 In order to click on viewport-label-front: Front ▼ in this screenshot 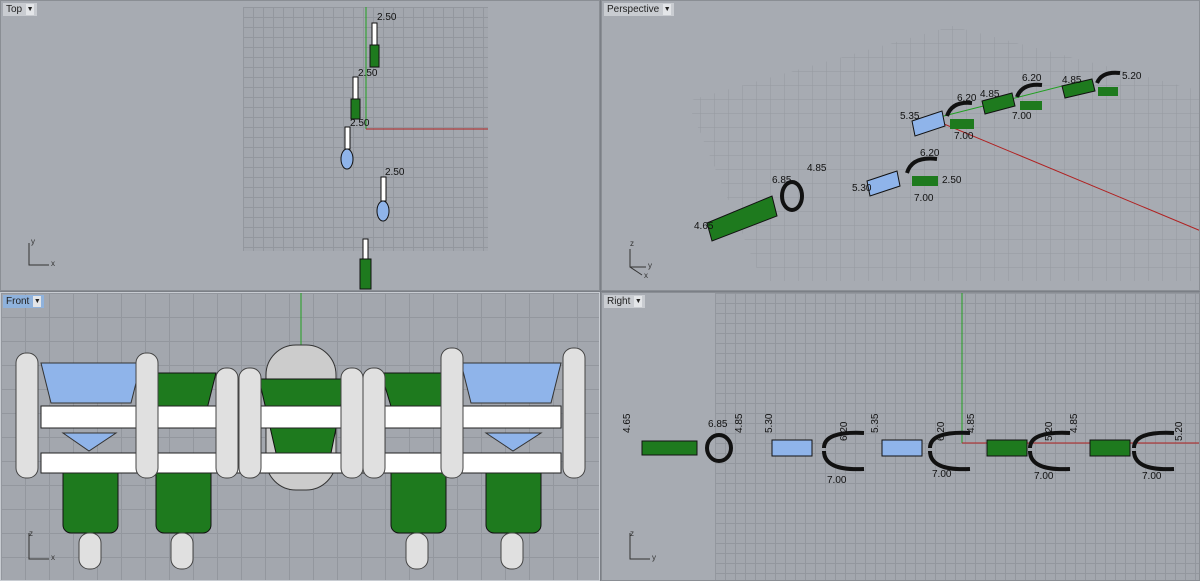, I will do `click(24, 301)`.